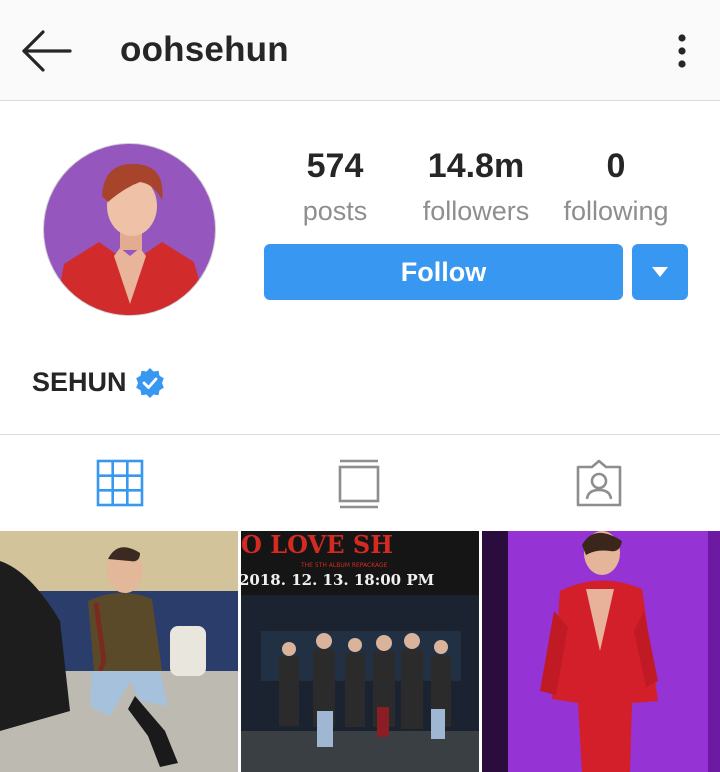 The width and height of the screenshot is (720, 772). I want to click on more-vertical-icon, so click(682, 51).